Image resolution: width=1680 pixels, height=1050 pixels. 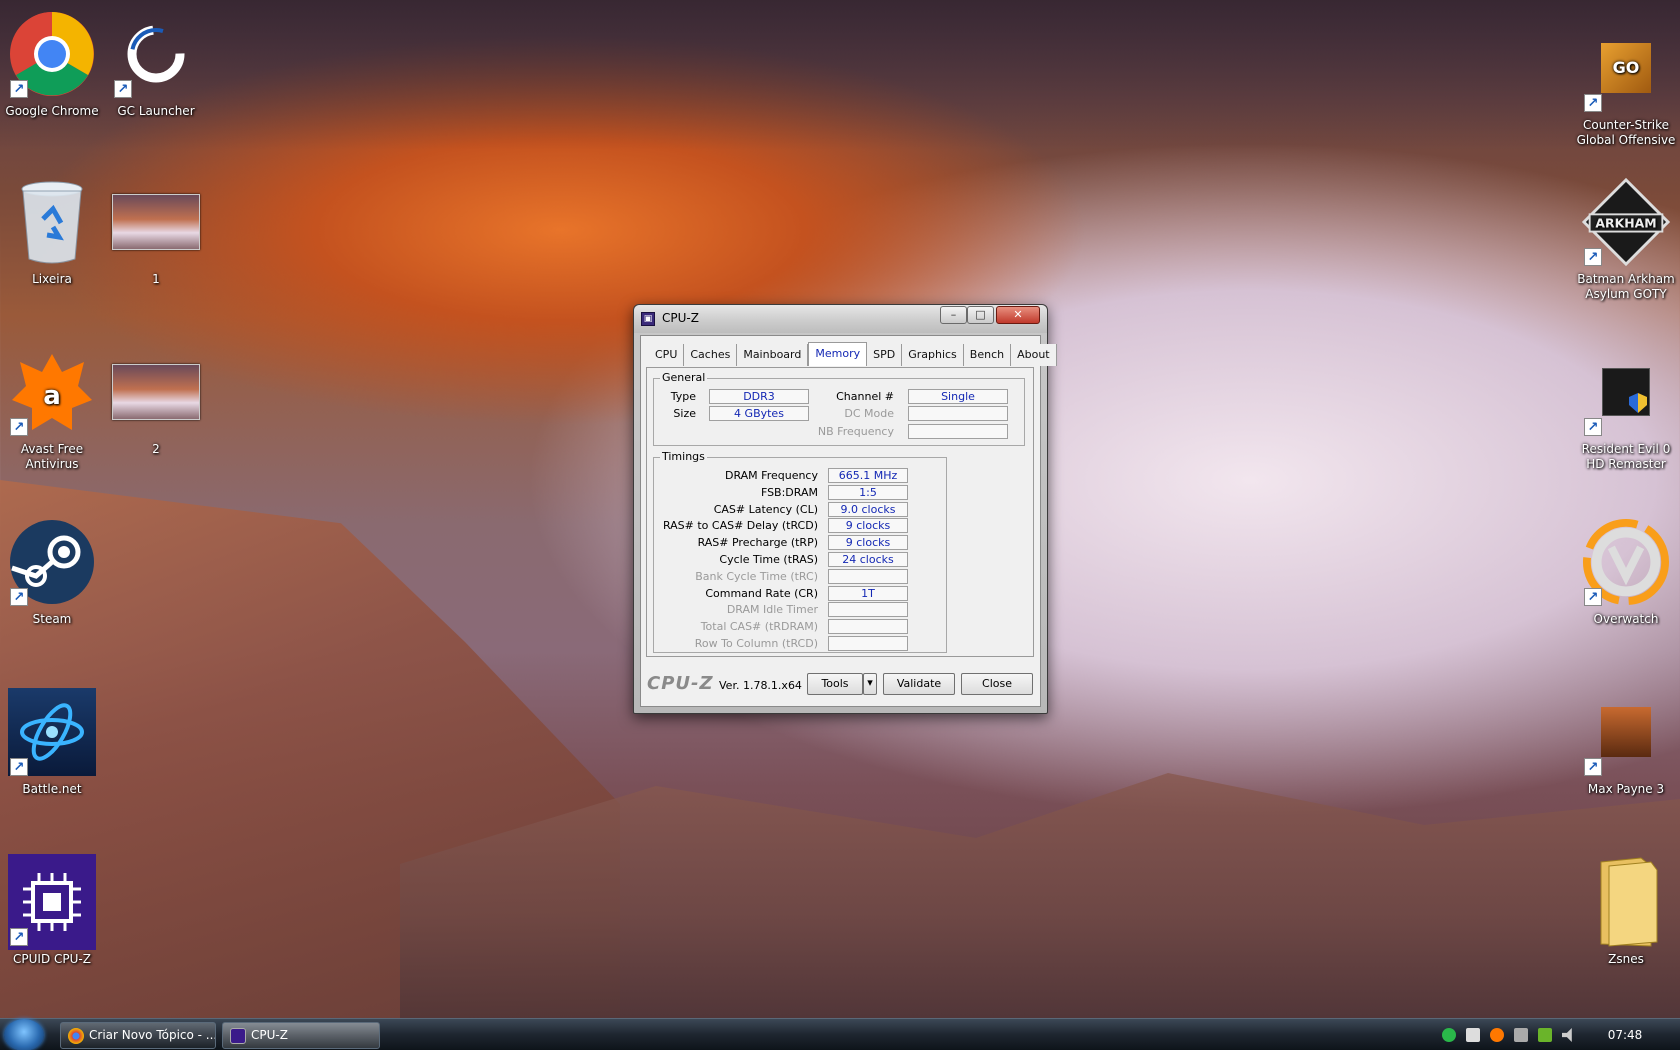 I want to click on desktop-icon-gc-launcher: ↗ GC Launcher, so click(x=156, y=63).